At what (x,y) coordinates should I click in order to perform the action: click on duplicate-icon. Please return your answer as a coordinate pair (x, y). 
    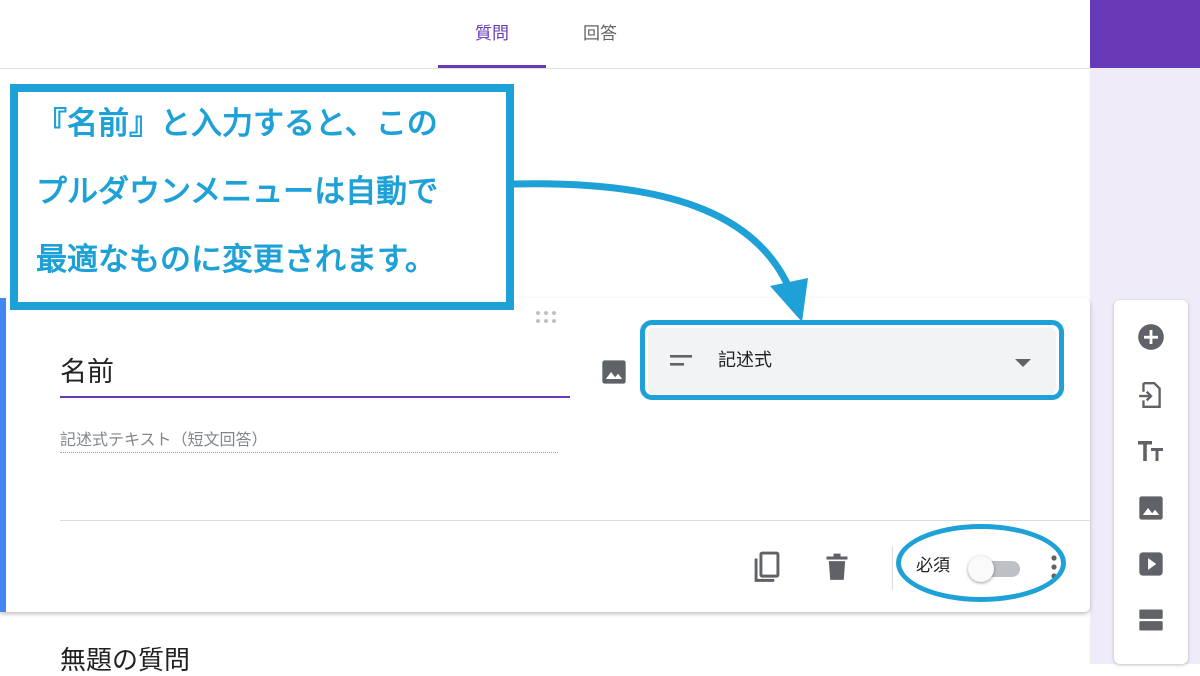
    Looking at the image, I should click on (767, 567).